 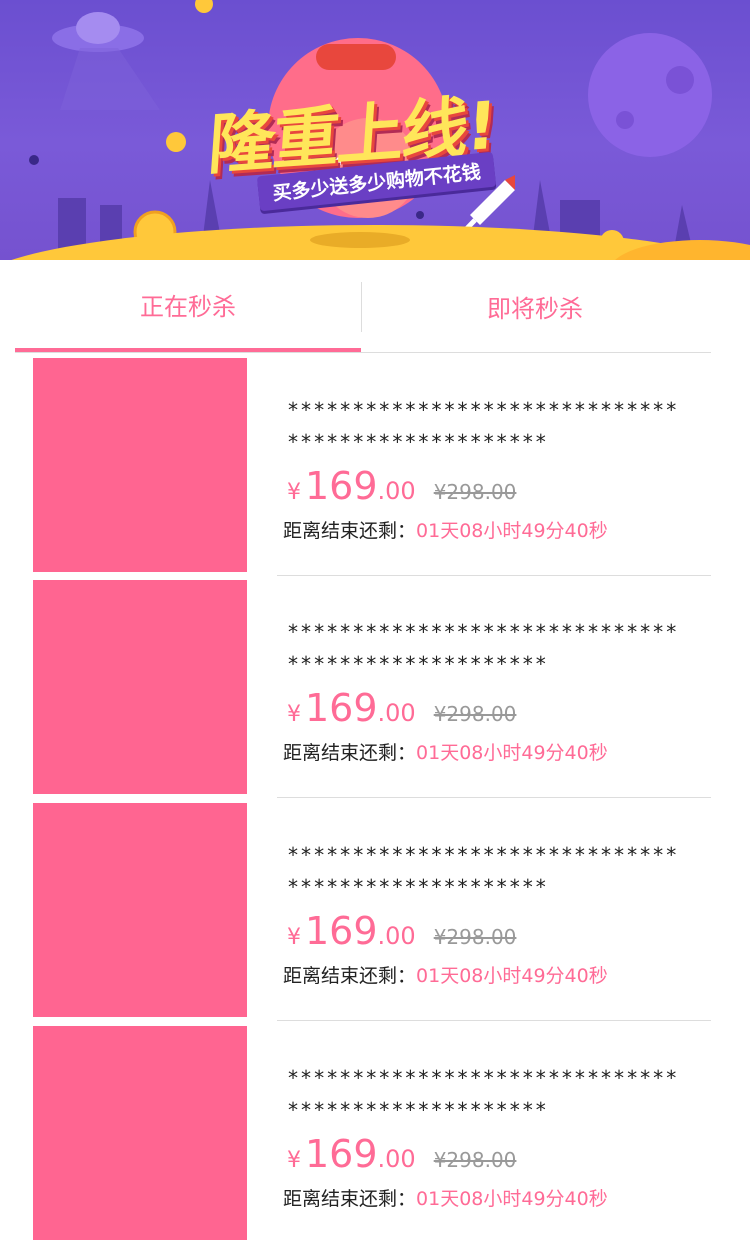 What do you see at coordinates (188, 306) in the screenshot?
I see `tab-ongoing: 正在秒杀` at bounding box center [188, 306].